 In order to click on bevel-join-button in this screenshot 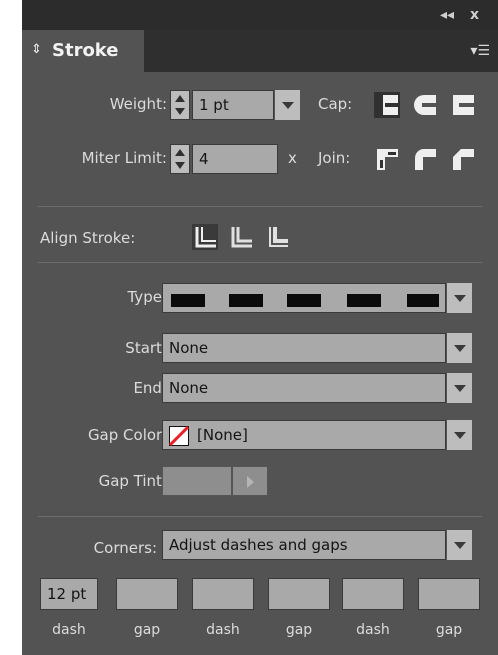, I will do `click(463, 159)`.